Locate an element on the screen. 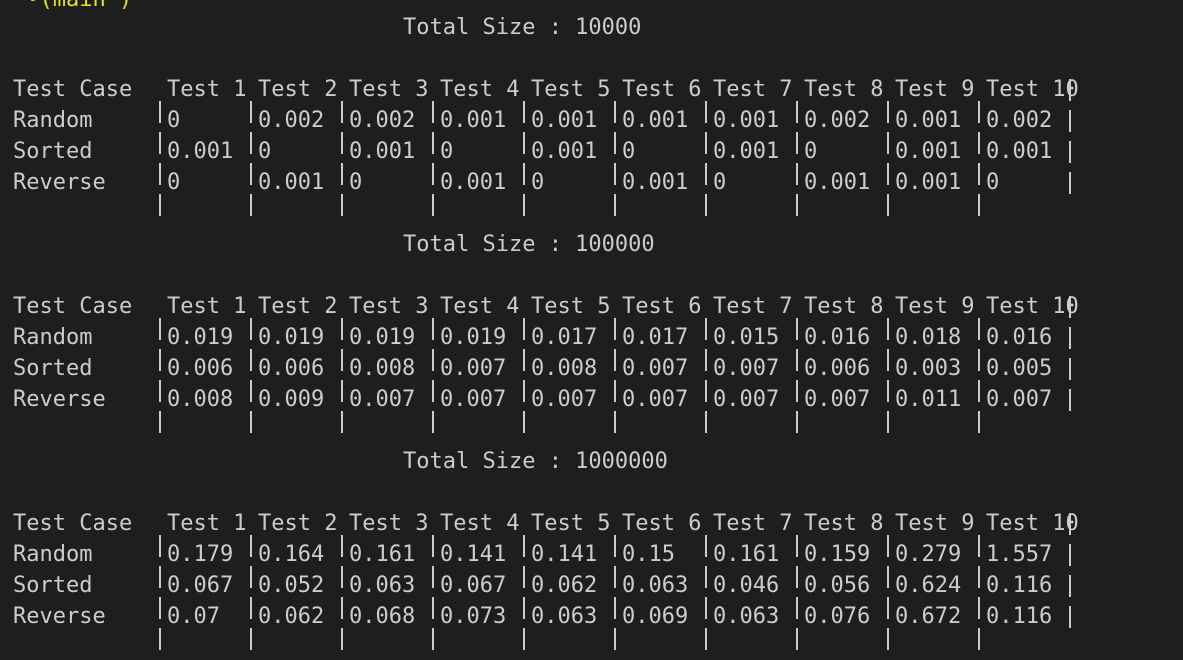 The height and width of the screenshot is (660, 1183). cell-value: 0.005 is located at coordinates (1019, 368).